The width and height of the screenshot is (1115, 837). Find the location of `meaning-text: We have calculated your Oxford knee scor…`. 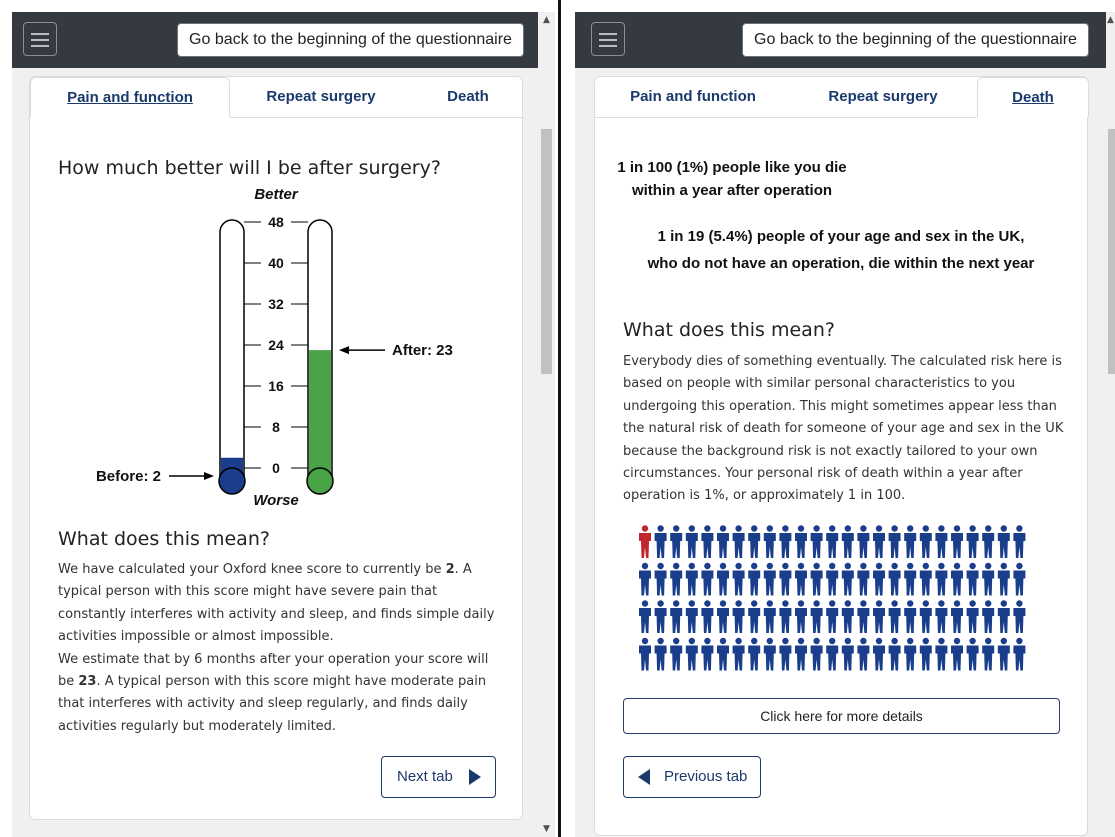

meaning-text: We have calculated your Oxford knee scor… is located at coordinates (279, 648).